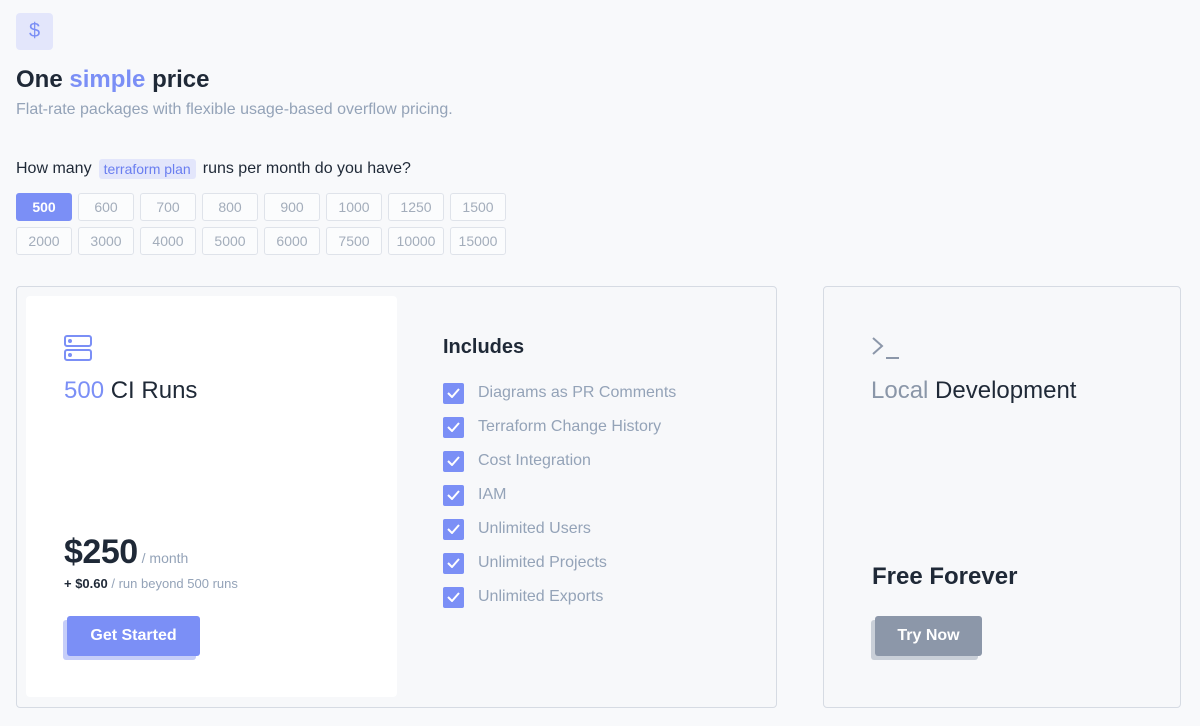  I want to click on plan-runs-count: 500, so click(84, 390).